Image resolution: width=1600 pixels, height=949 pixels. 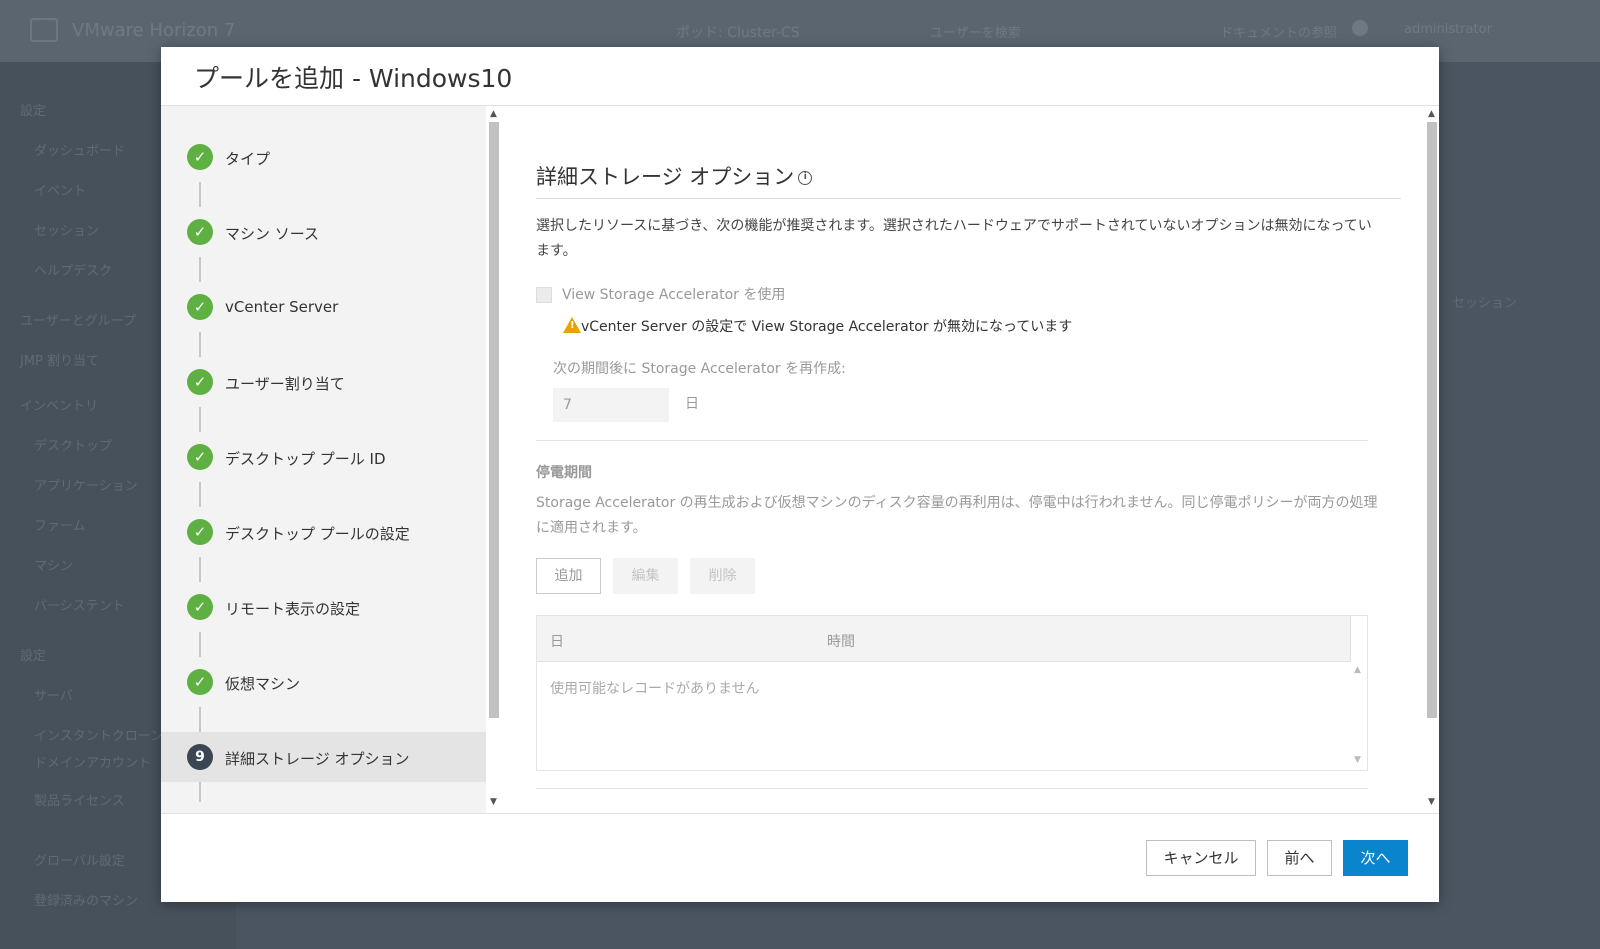 I want to click on grid-scrollbar: ▲ ▼, so click(x=1358, y=716).